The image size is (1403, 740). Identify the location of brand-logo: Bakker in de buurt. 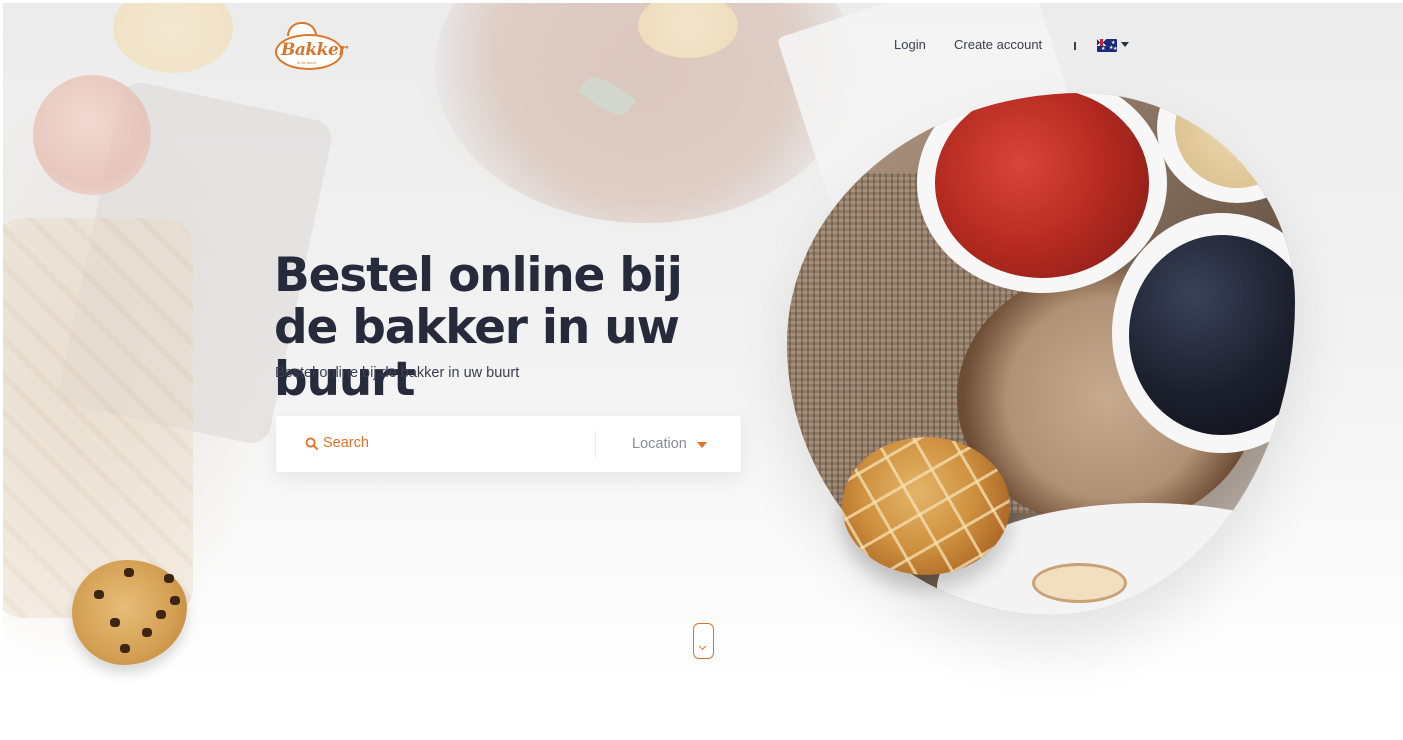
(311, 47).